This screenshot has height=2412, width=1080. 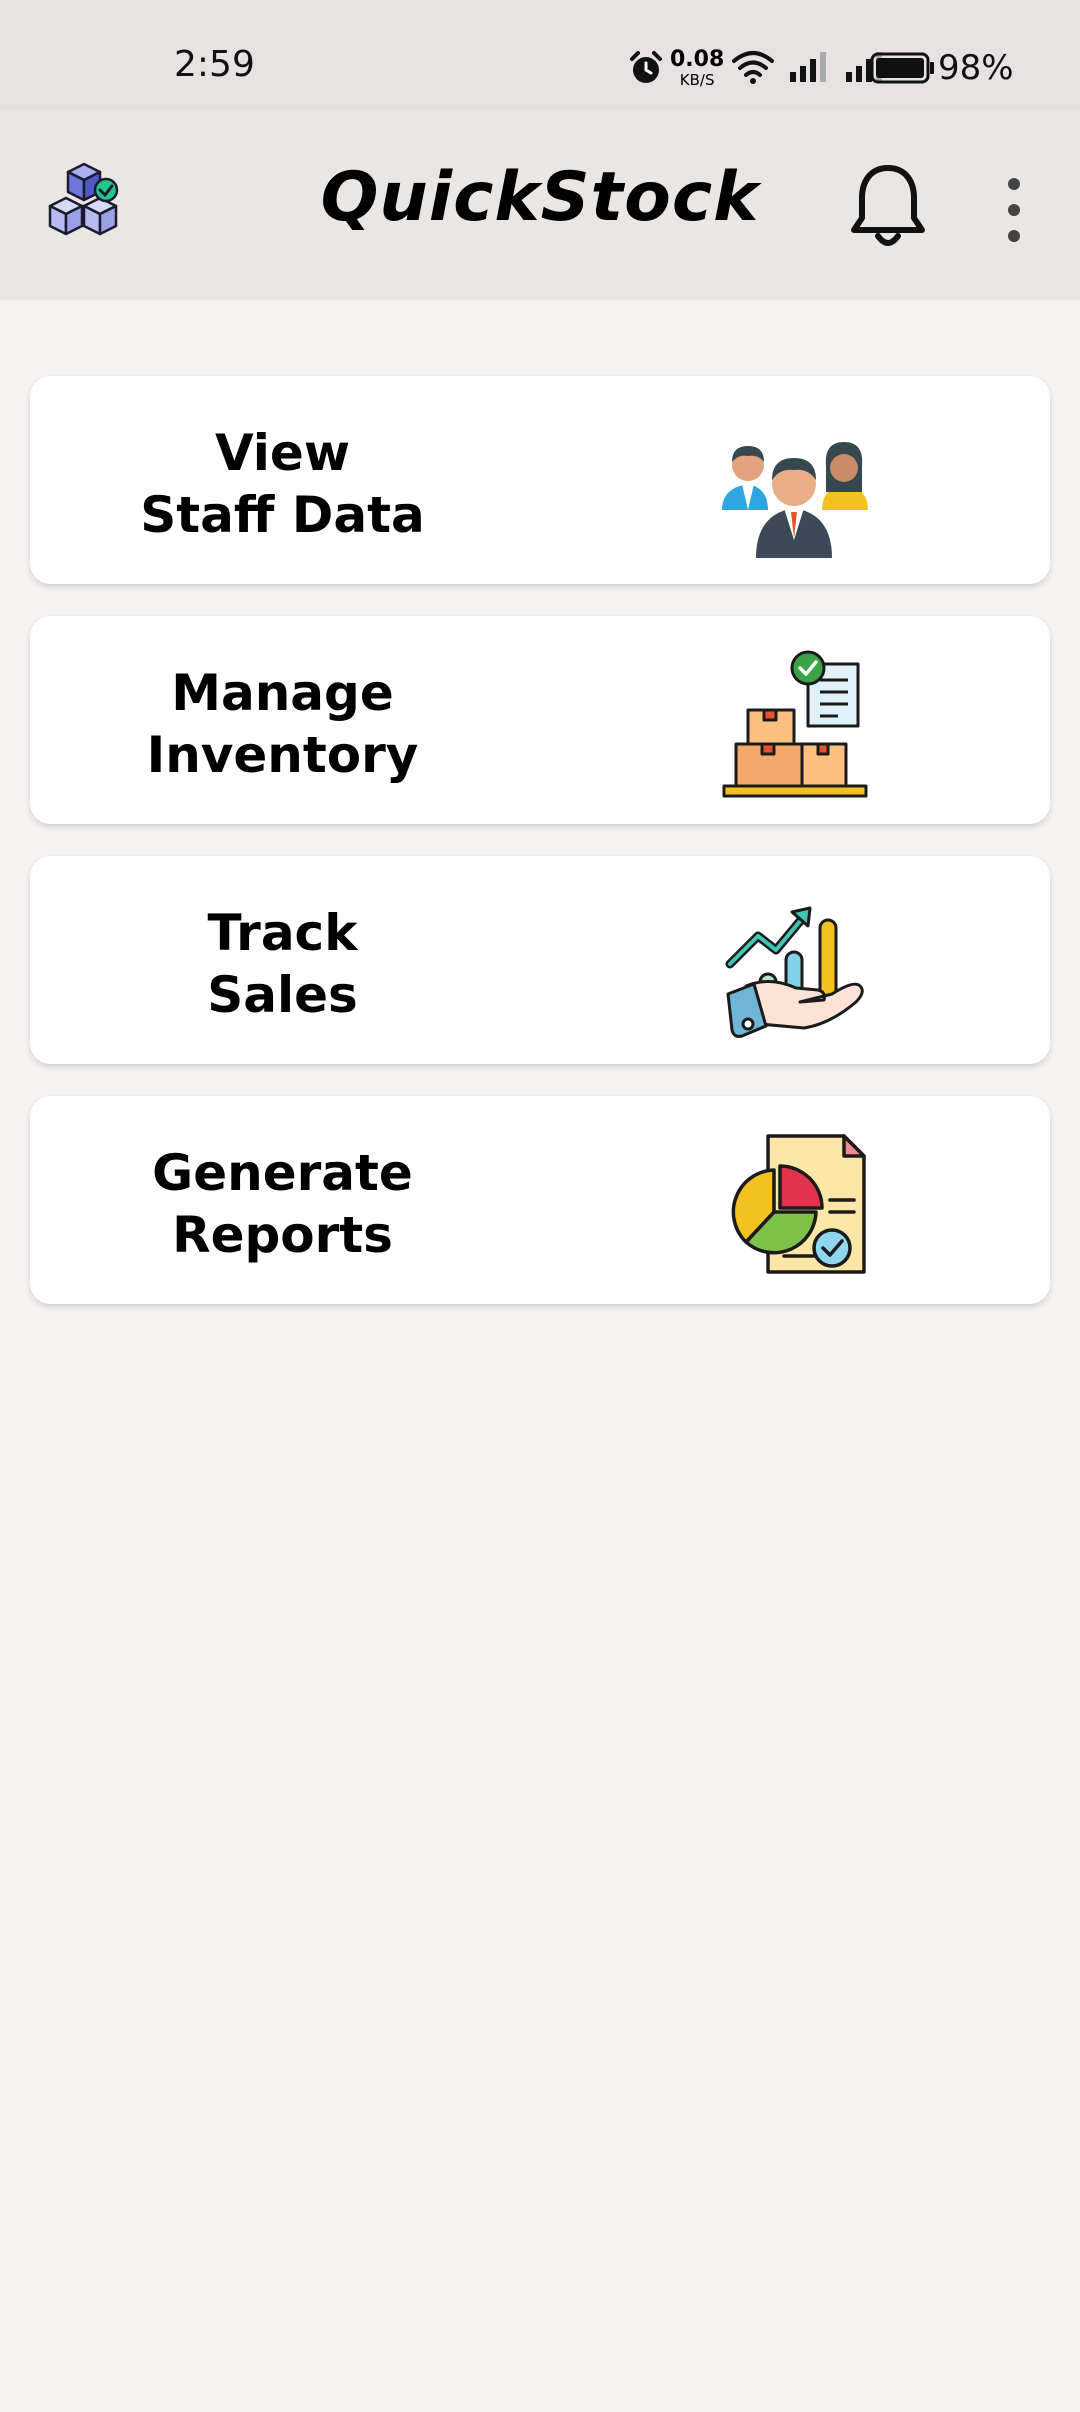 I want to click on staff-people-icon, so click(x=795, y=500).